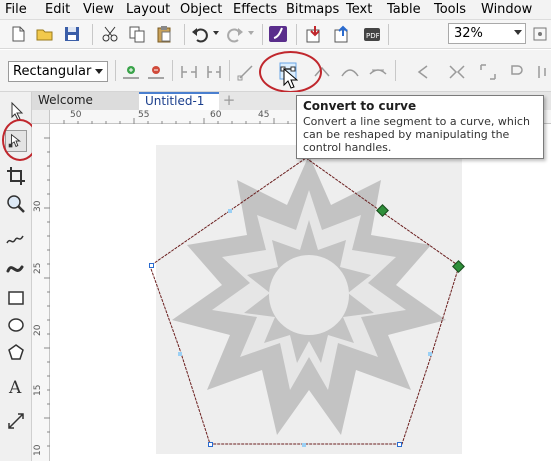 This screenshot has width=551, height=461. I want to click on ruler-ticks, so click(47, 292).